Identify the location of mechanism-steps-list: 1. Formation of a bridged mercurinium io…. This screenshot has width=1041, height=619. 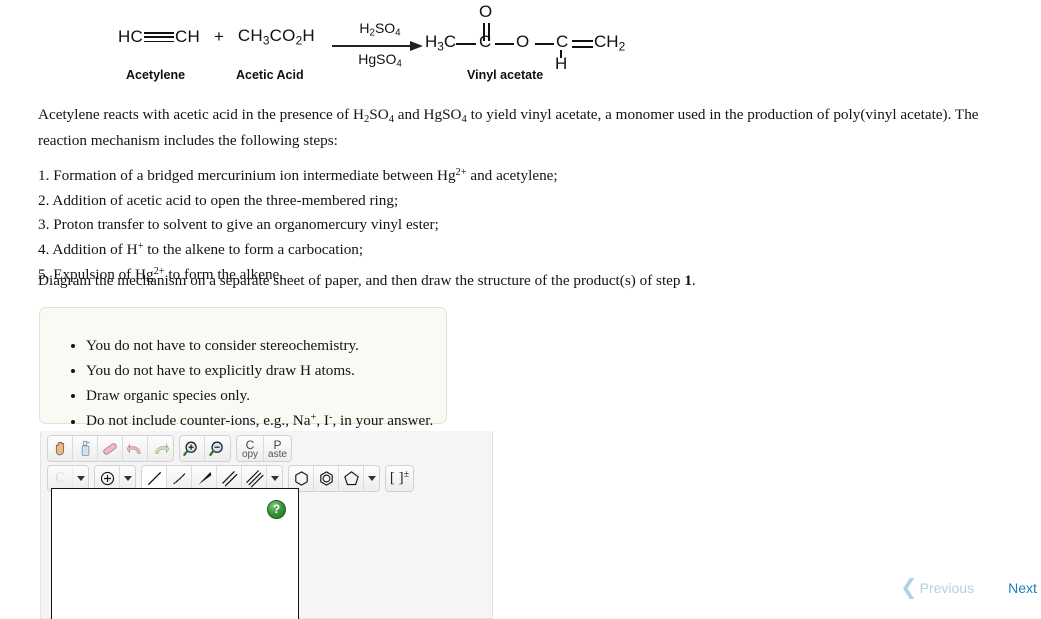
(388, 224).